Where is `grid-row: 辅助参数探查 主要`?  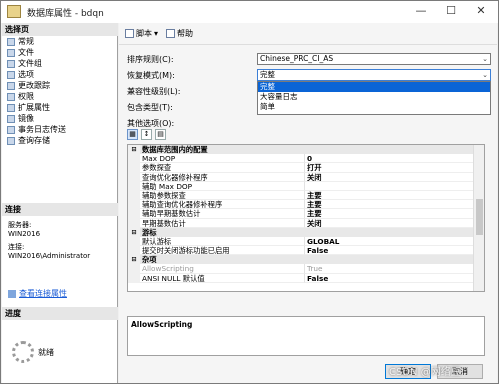
grid-row: 辅助参数探查 主要 is located at coordinates (306, 195).